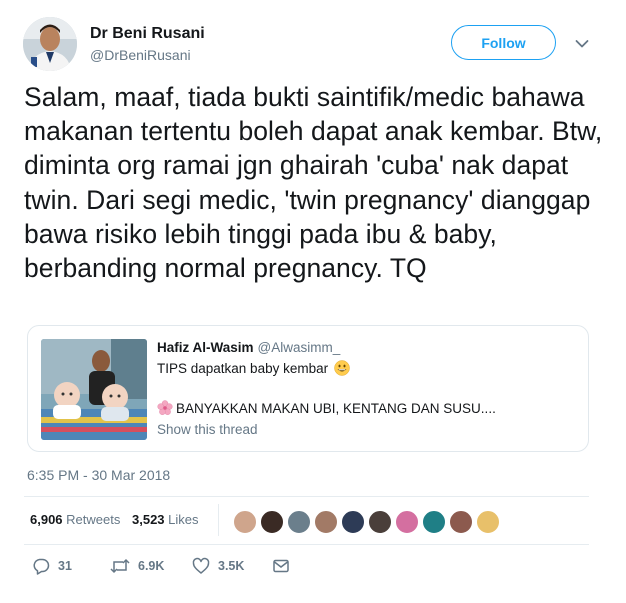  Describe the element at coordinates (124, 566) in the screenshot. I see `retweet-icon` at that location.